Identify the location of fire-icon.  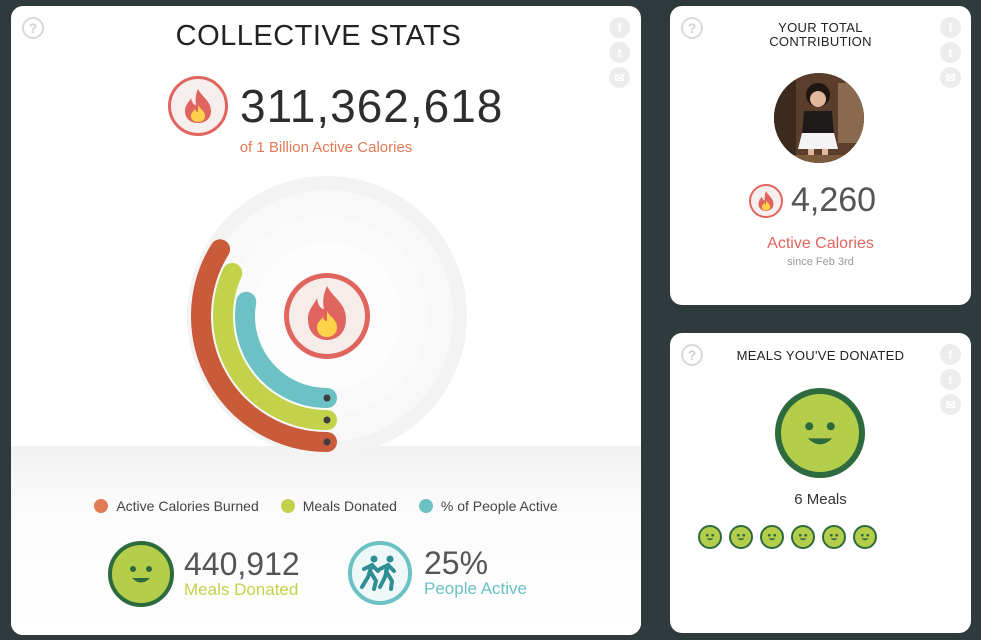
(766, 200).